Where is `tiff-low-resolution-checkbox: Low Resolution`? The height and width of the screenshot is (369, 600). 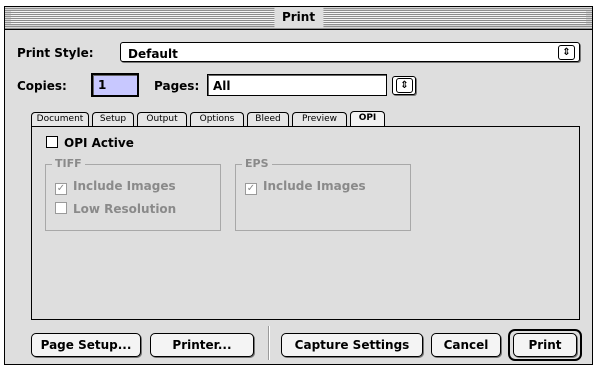
tiff-low-resolution-checkbox: Low Resolution is located at coordinates (115, 209).